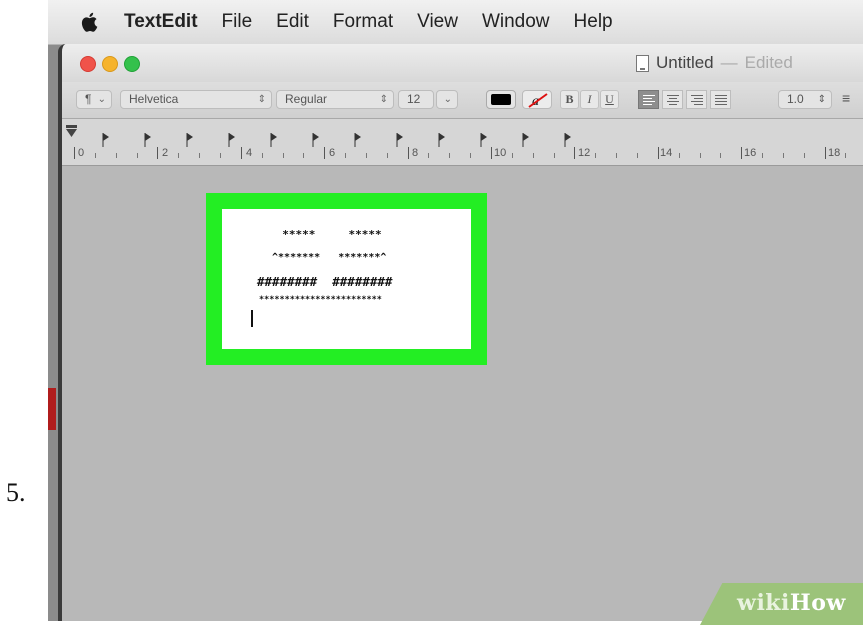 The width and height of the screenshot is (863, 625). I want to click on ruler: 0 2 4 6 8 10 12 14 16 18, so click(462, 142).